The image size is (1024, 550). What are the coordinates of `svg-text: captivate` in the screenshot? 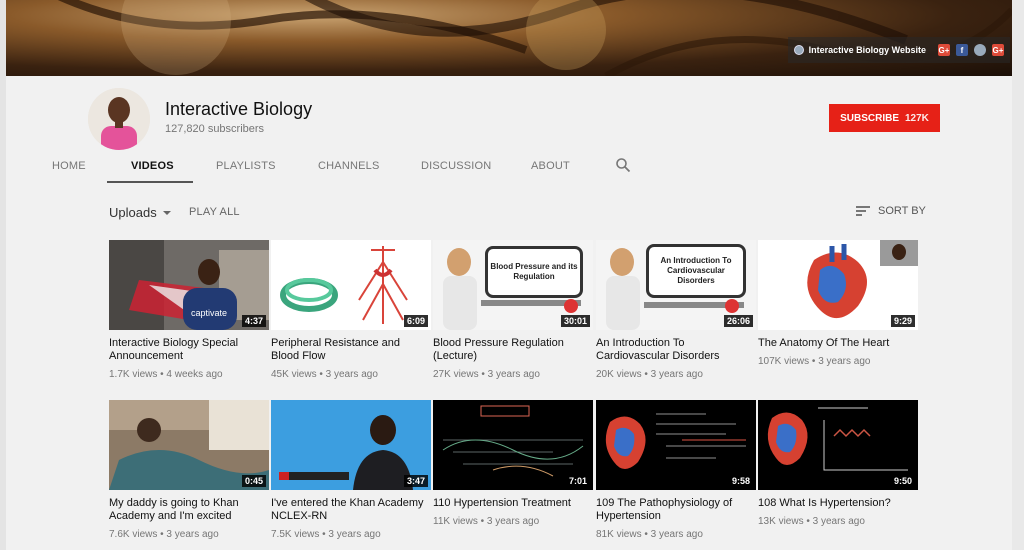 It's located at (209, 313).